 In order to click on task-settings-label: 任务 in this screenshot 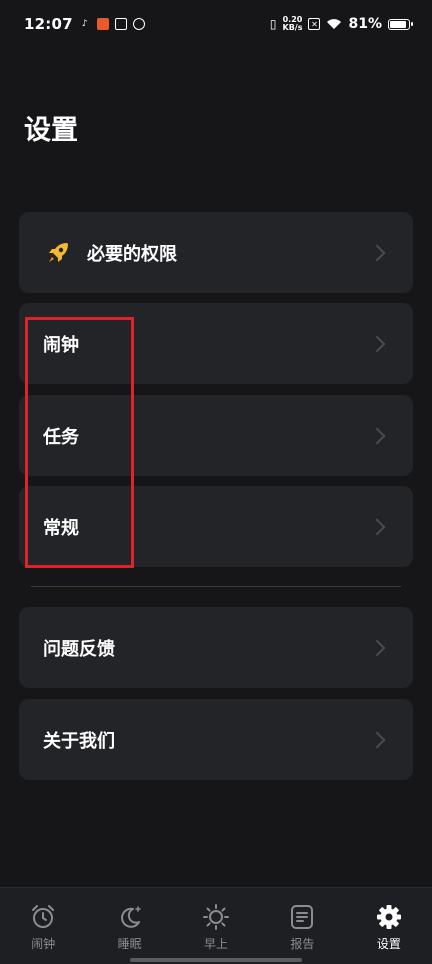, I will do `click(61, 437)`.